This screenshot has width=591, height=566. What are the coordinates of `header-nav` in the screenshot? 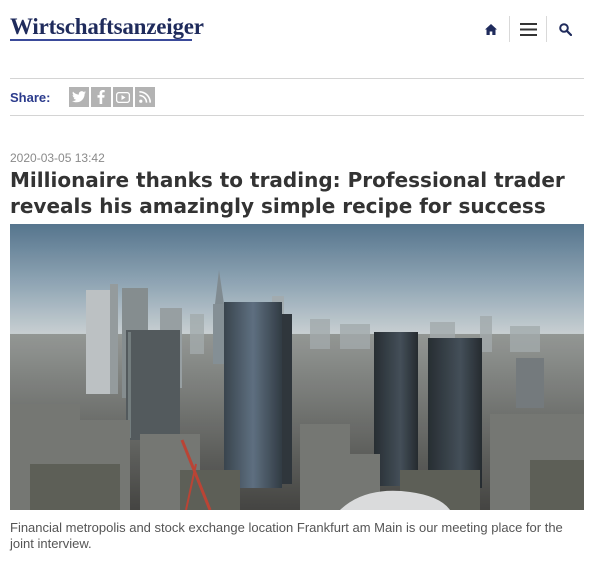 It's located at (528, 29).